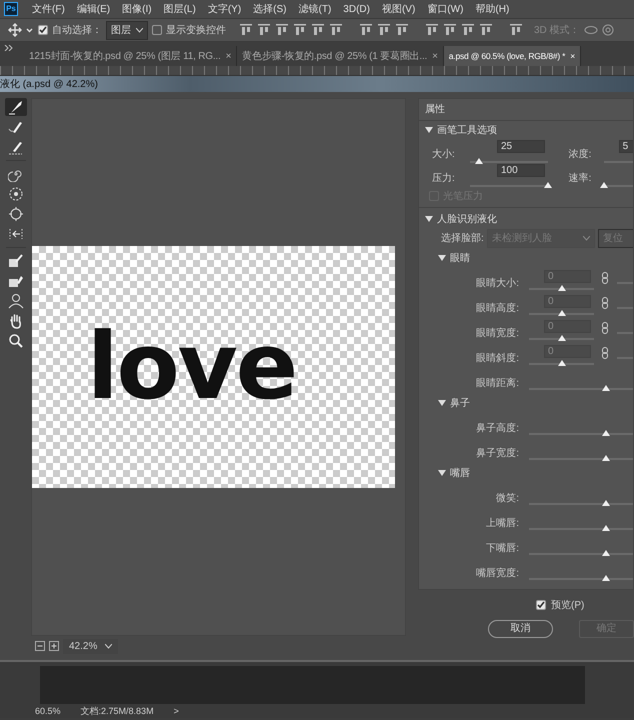 Image resolution: width=634 pixels, height=720 pixels. I want to click on number-field: 25, so click(521, 146).